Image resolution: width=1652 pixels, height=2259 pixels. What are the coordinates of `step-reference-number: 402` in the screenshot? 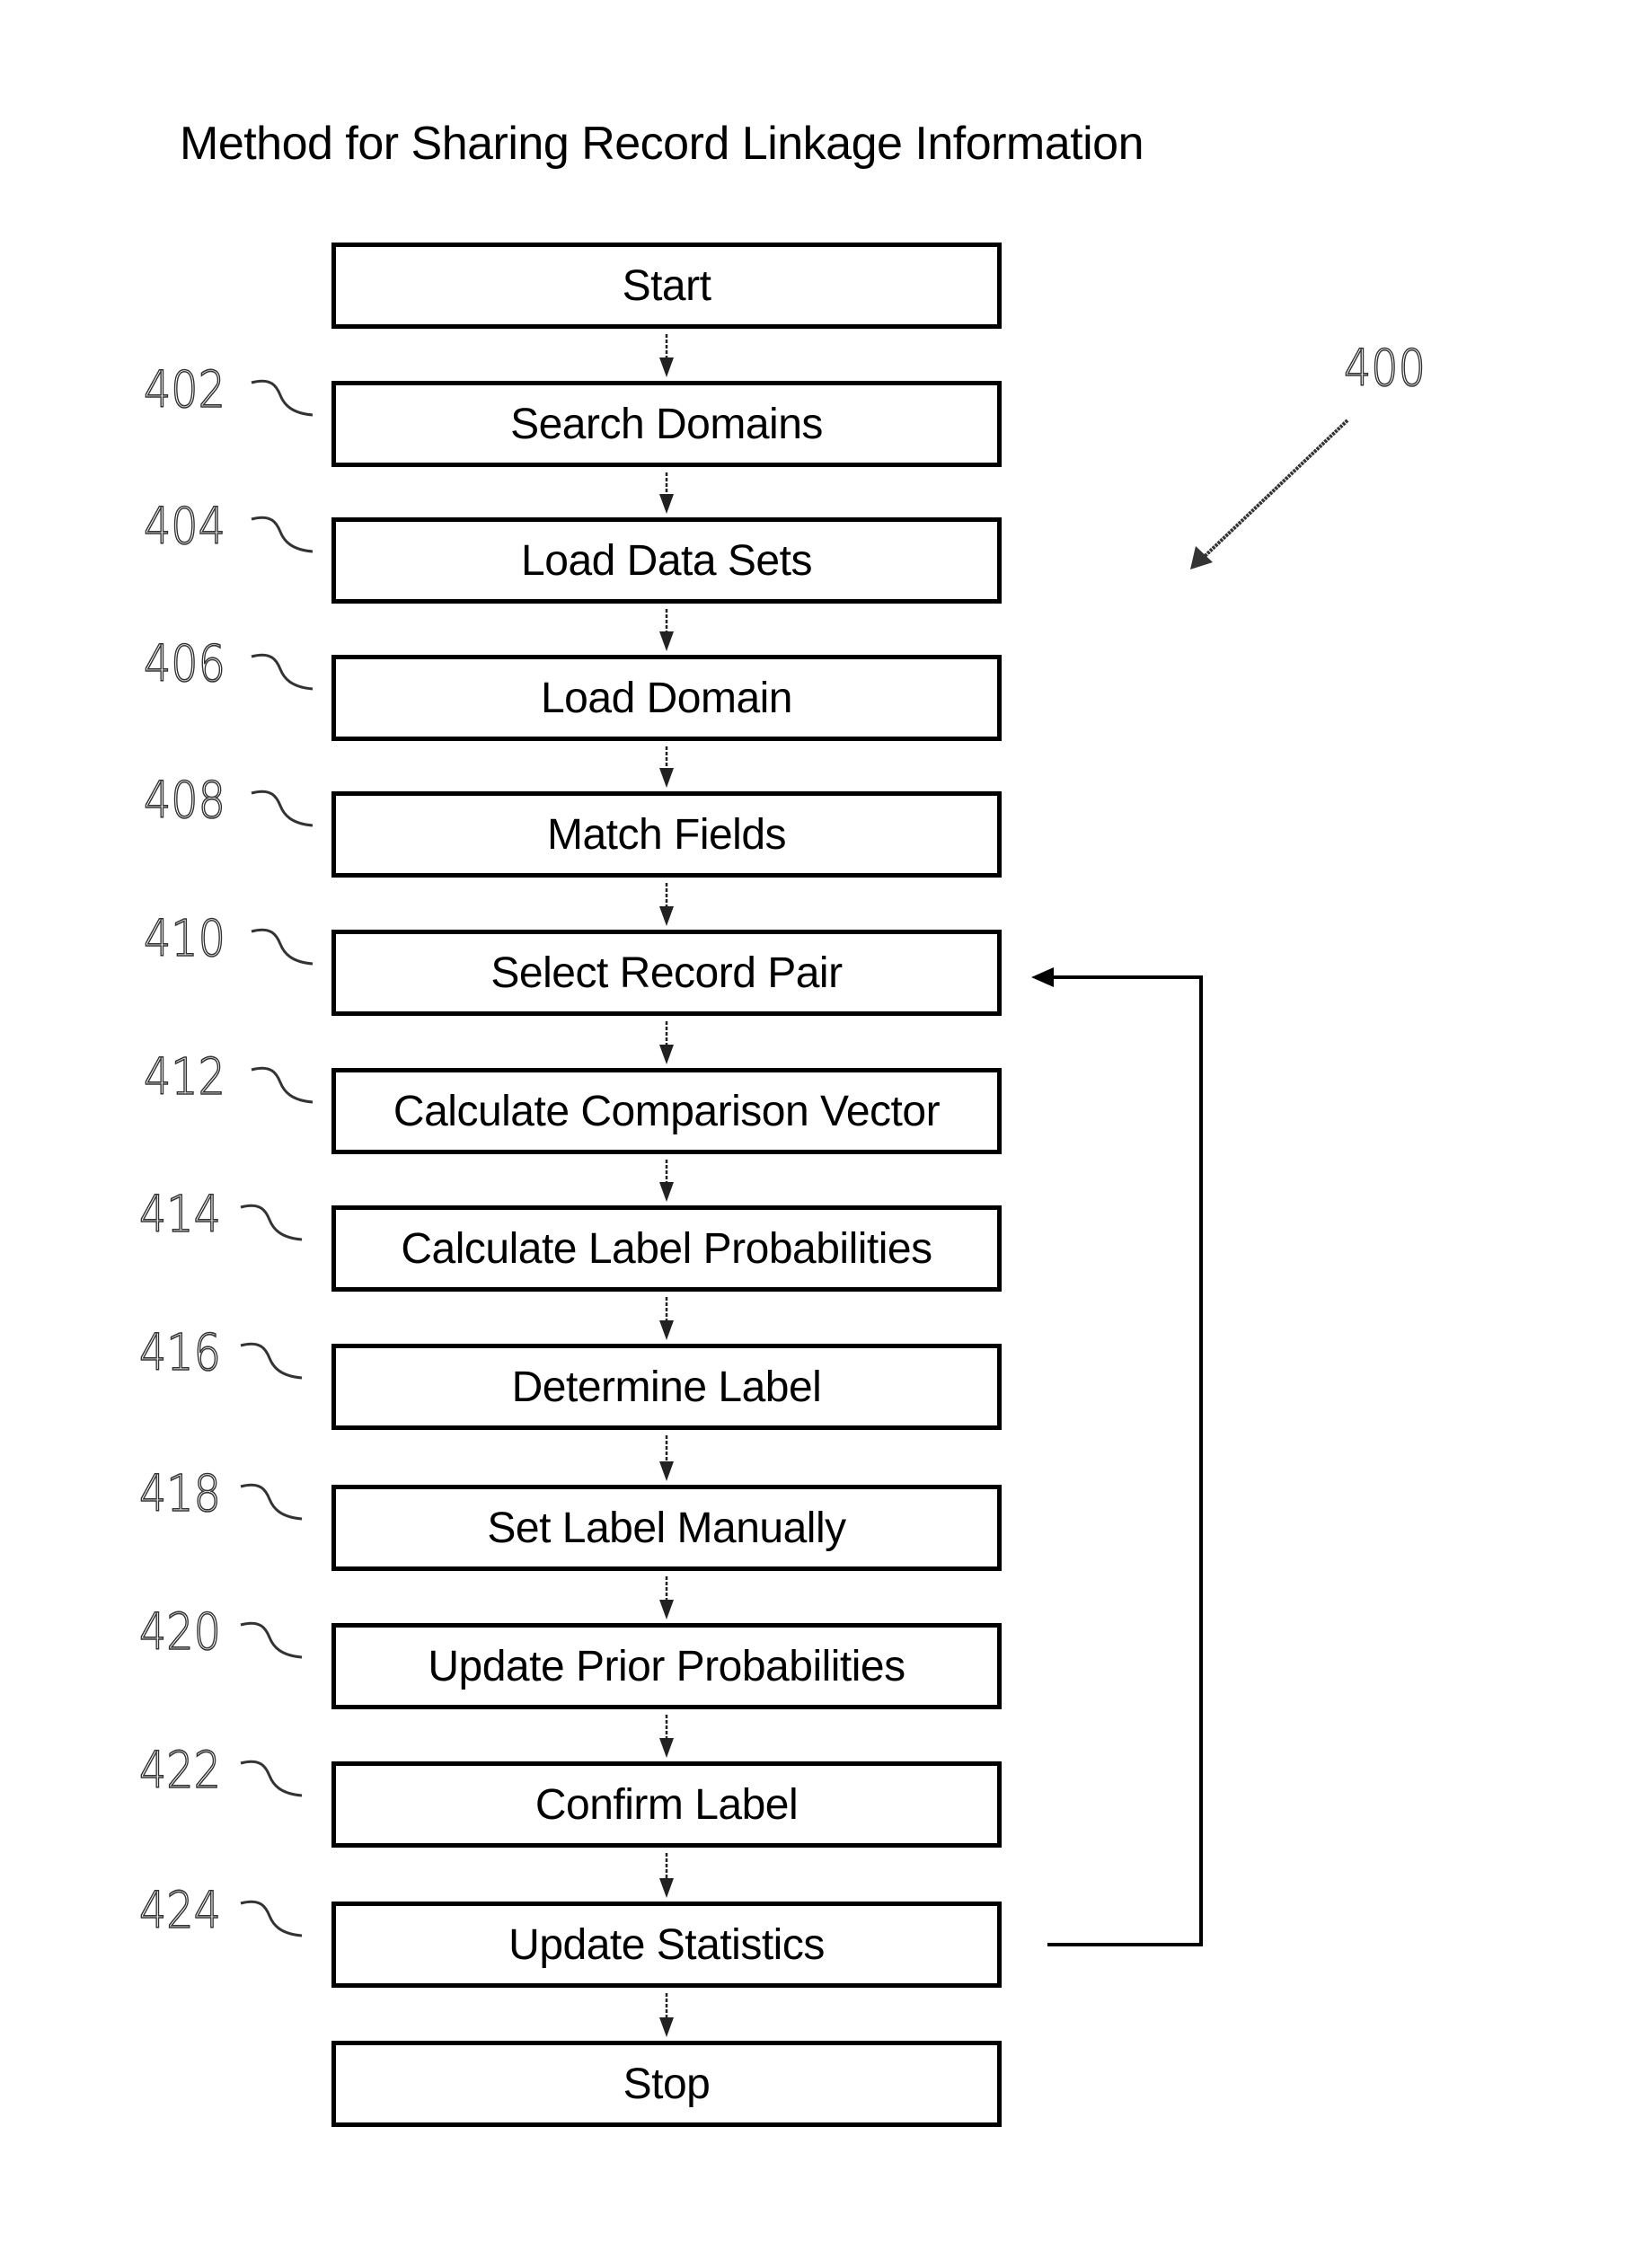 It's located at (184, 390).